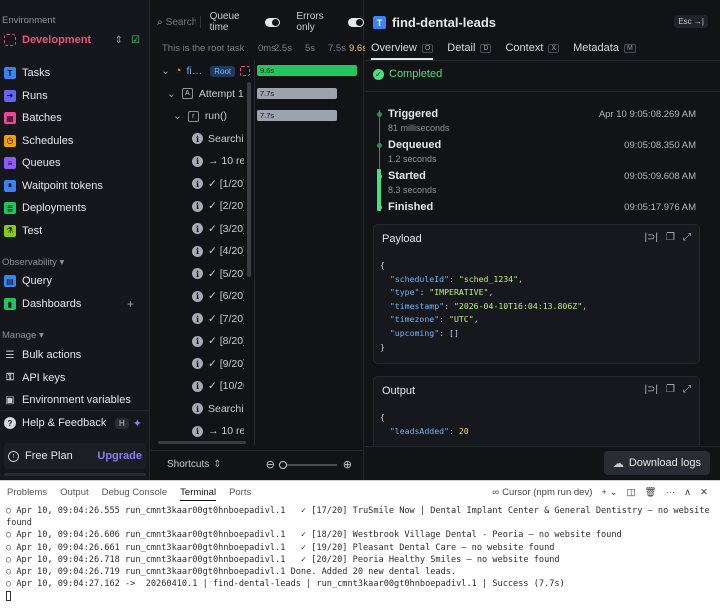 The height and width of the screenshot is (608, 720). I want to click on deployments-icon: ≣, so click(10, 208).